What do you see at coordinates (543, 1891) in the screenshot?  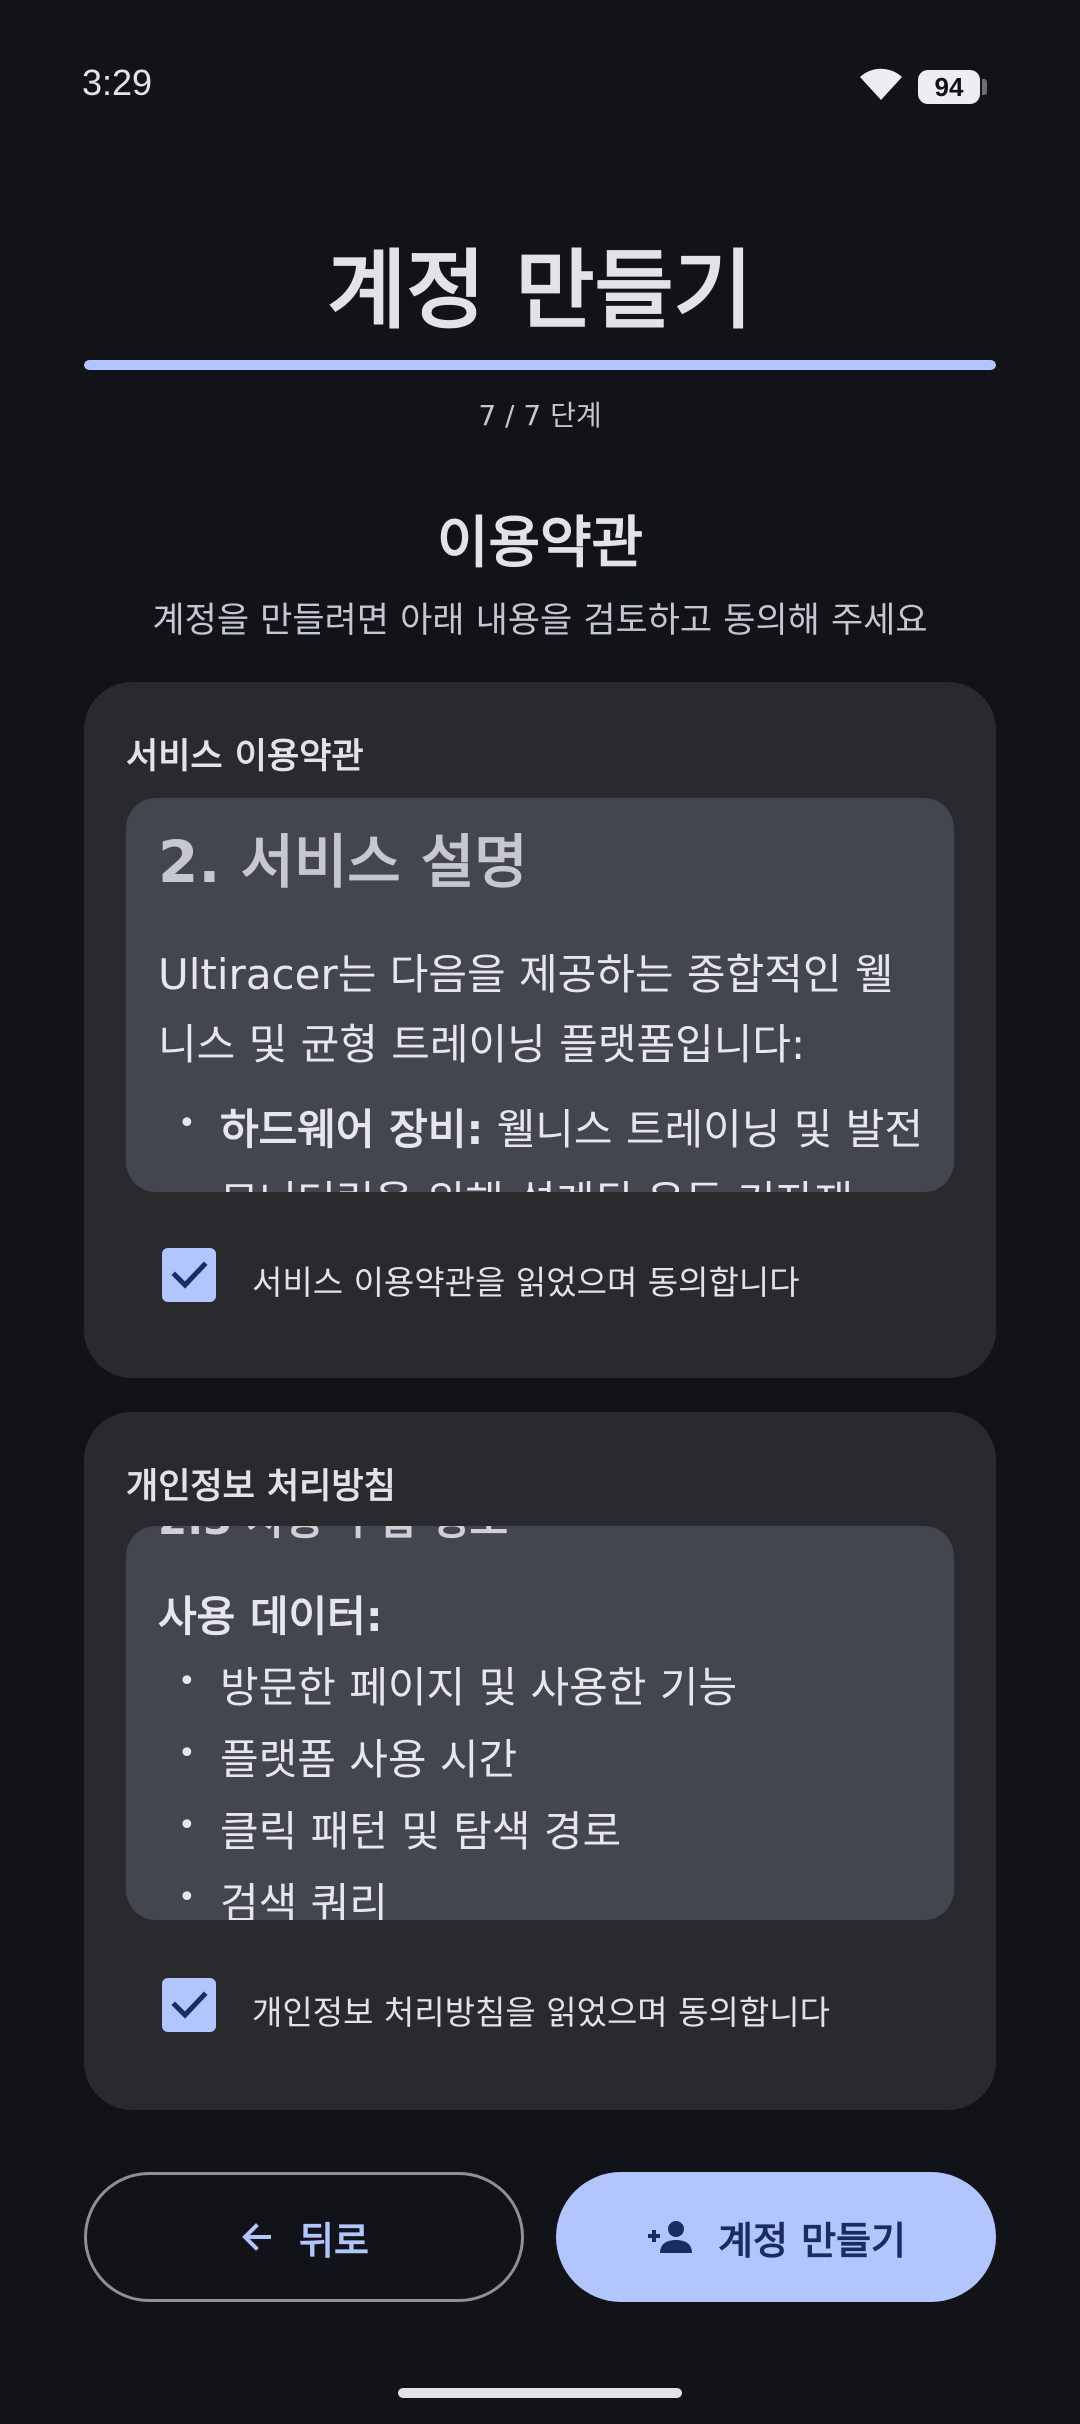 I see `list-item: 검색 쿼리` at bounding box center [543, 1891].